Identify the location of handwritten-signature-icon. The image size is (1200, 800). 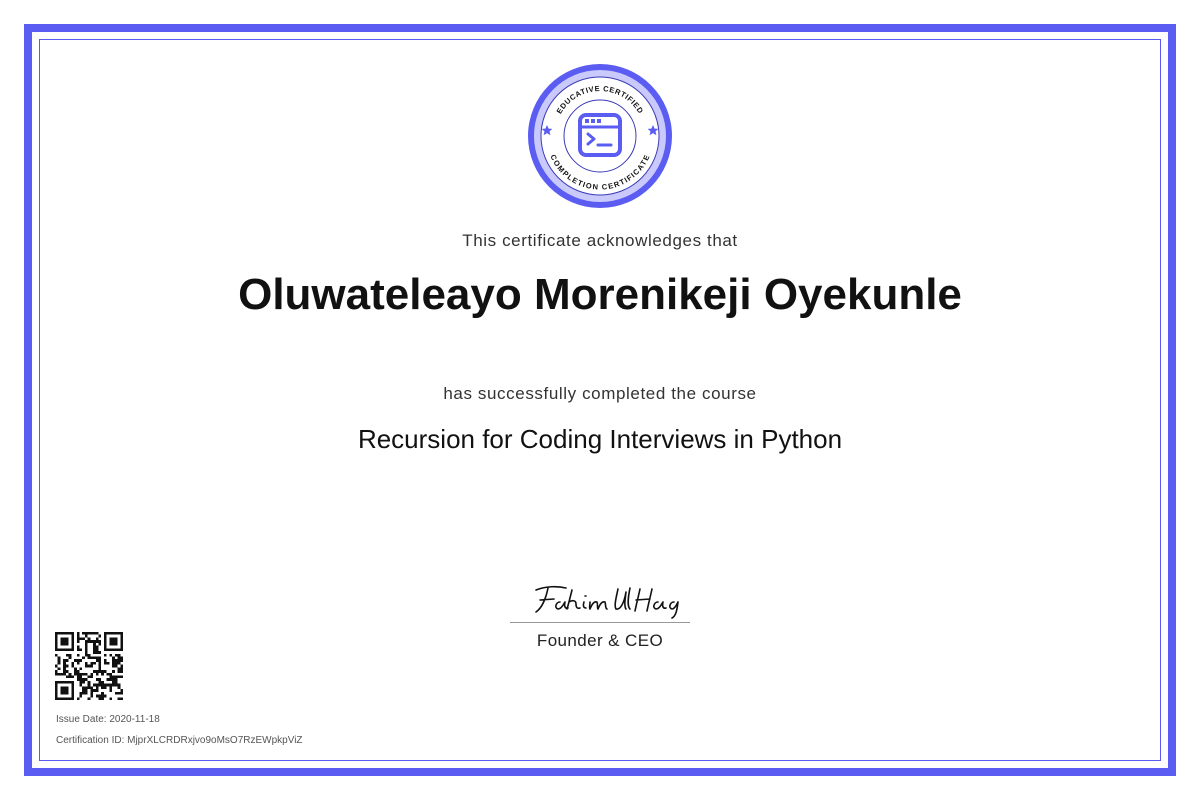
(600, 600).